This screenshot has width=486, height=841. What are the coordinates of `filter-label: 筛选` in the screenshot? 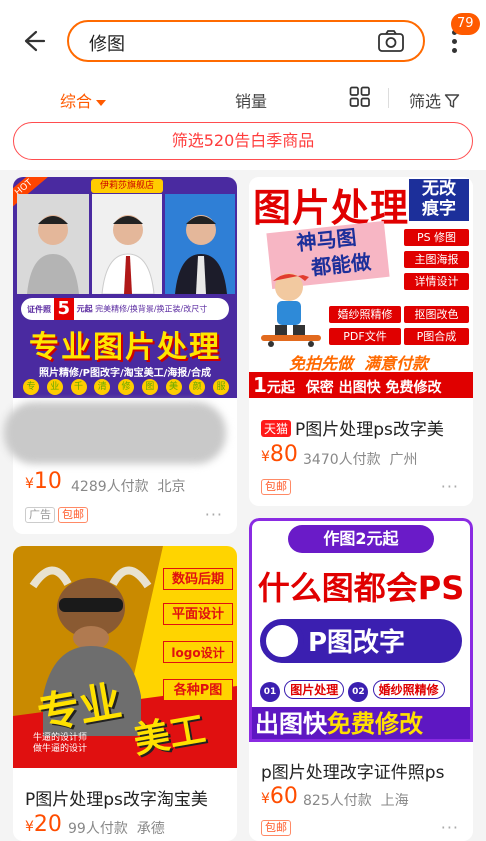 It's located at (425, 101).